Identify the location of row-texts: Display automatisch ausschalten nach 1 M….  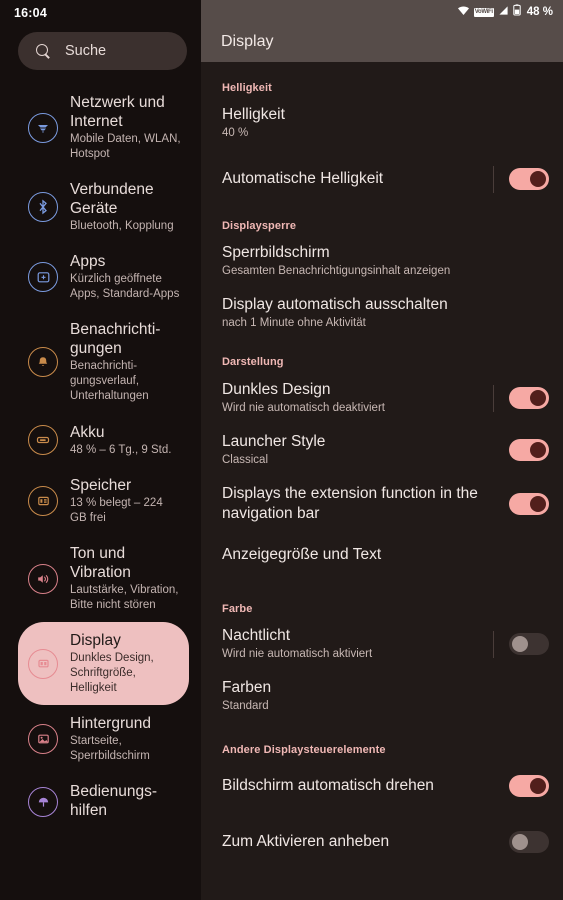
(385, 313).